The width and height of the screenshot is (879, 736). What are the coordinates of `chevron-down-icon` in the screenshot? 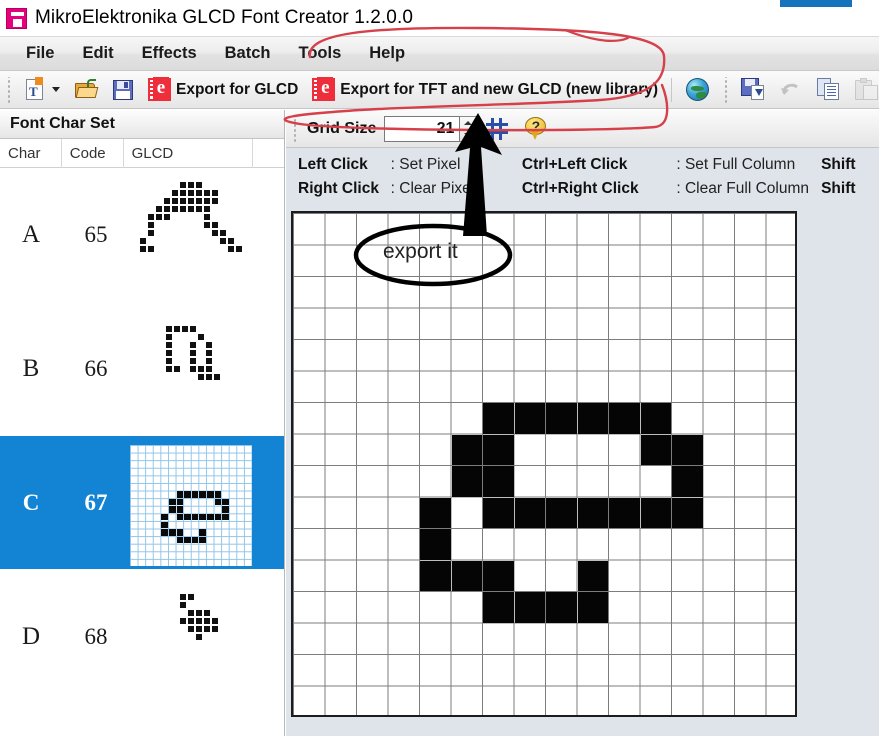 It's located at (56, 89).